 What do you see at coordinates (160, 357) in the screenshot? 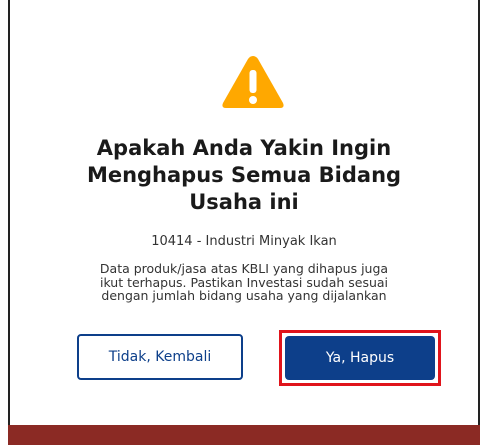
I see `cancel-button: Tidak, Kembali` at bounding box center [160, 357].